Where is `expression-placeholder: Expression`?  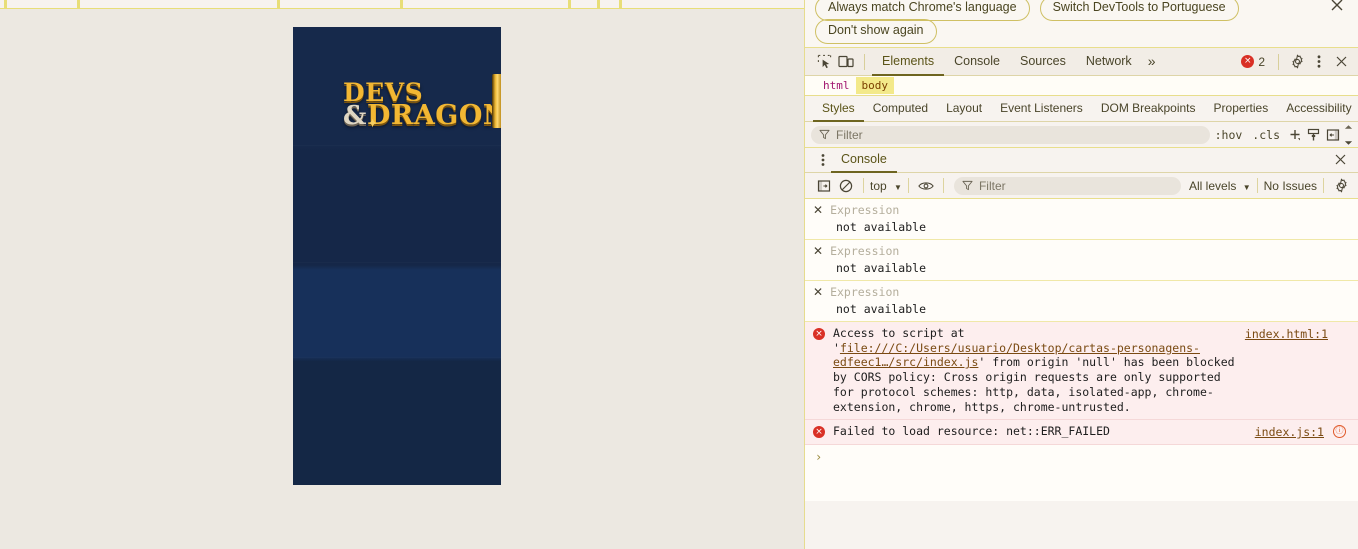 expression-placeholder: Expression is located at coordinates (865, 292).